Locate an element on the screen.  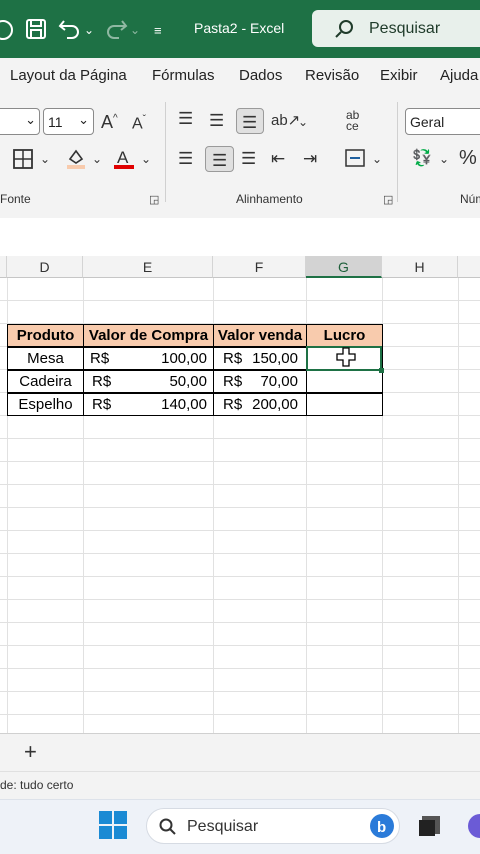
orientation-dropdown-icon: ⌄ is located at coordinates (303, 122).